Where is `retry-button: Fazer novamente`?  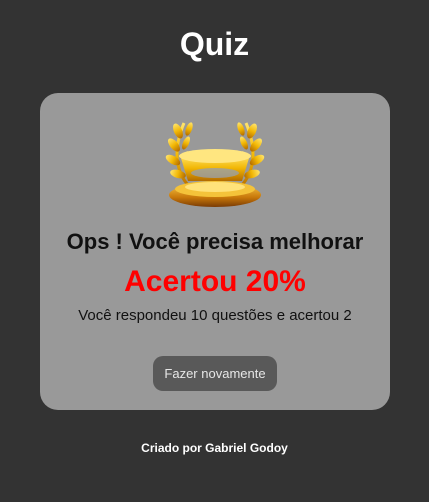 retry-button: Fazer novamente is located at coordinates (215, 373).